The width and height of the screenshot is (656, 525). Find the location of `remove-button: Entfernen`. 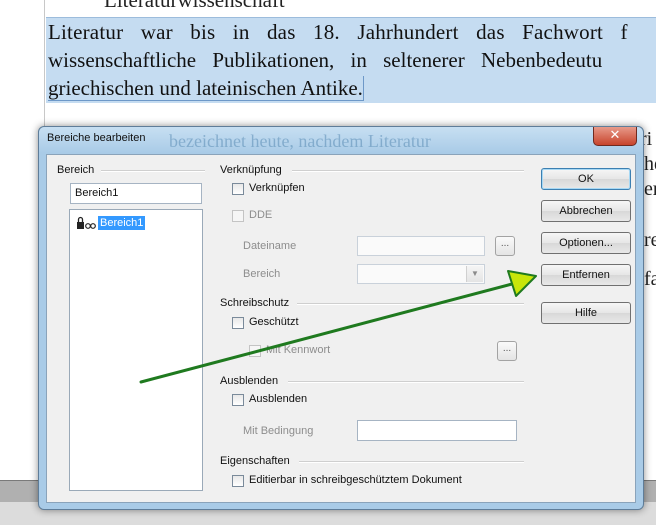

remove-button: Entfernen is located at coordinates (586, 275).